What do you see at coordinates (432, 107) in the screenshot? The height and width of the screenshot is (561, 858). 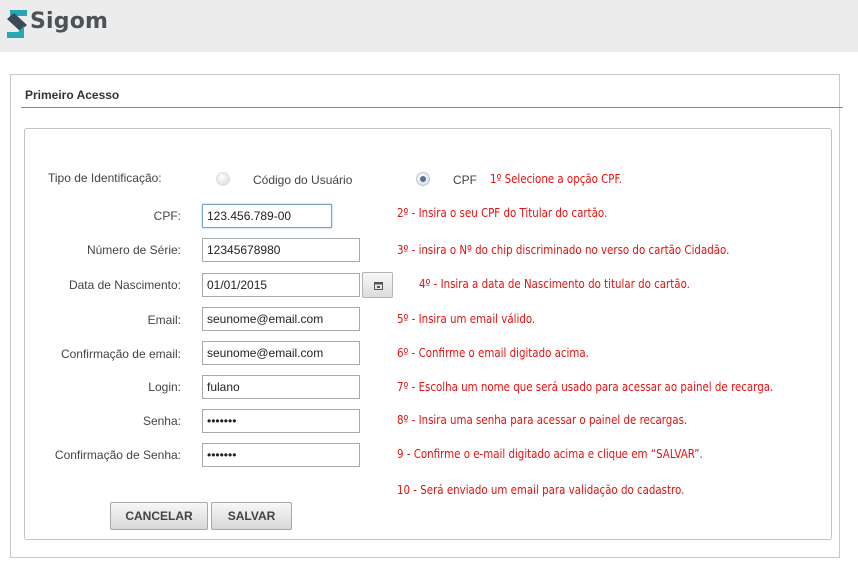 I see `panel-title-divider` at bounding box center [432, 107].